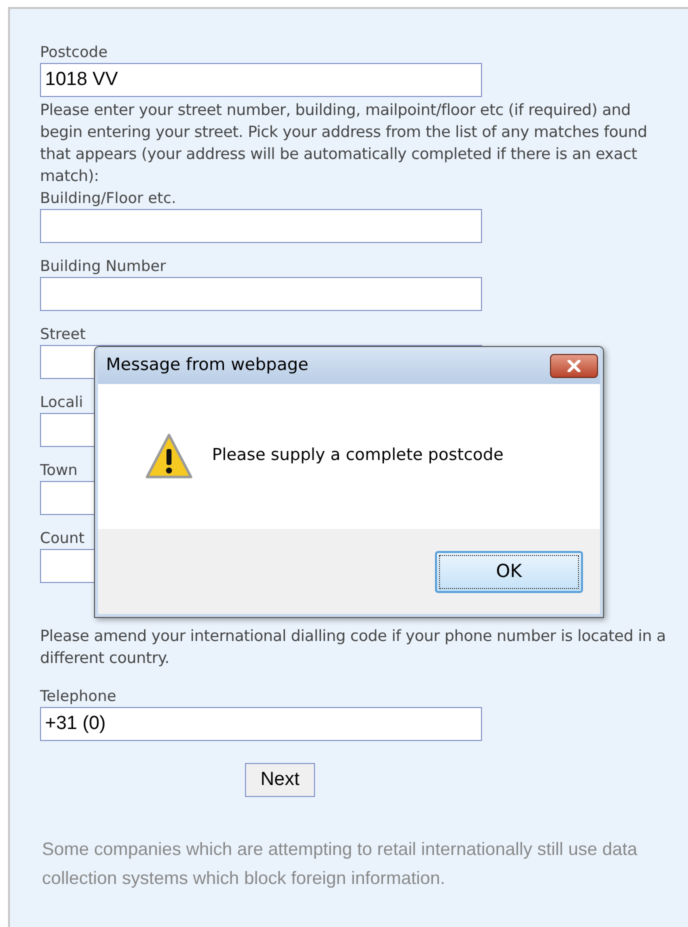 The width and height of the screenshot is (688, 927). What do you see at coordinates (509, 571) in the screenshot?
I see `ok-button: OK` at bounding box center [509, 571].